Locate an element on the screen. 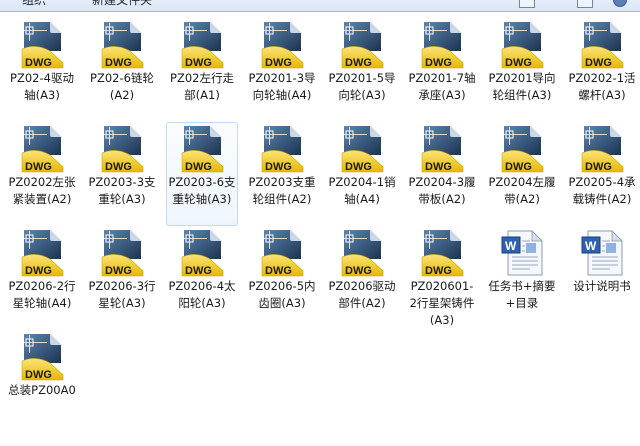  file-name: PZ0206-4太阳轮(A3) is located at coordinates (202, 294).